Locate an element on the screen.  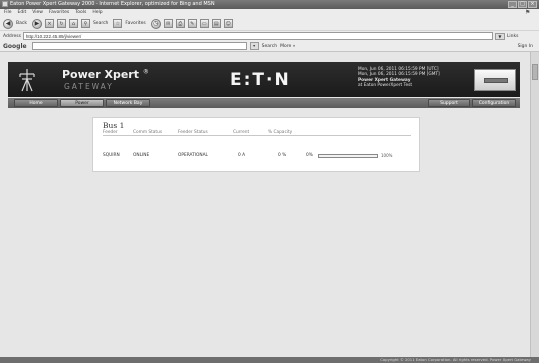
header-comm-status: Comm Status is located at coordinates (148, 132).